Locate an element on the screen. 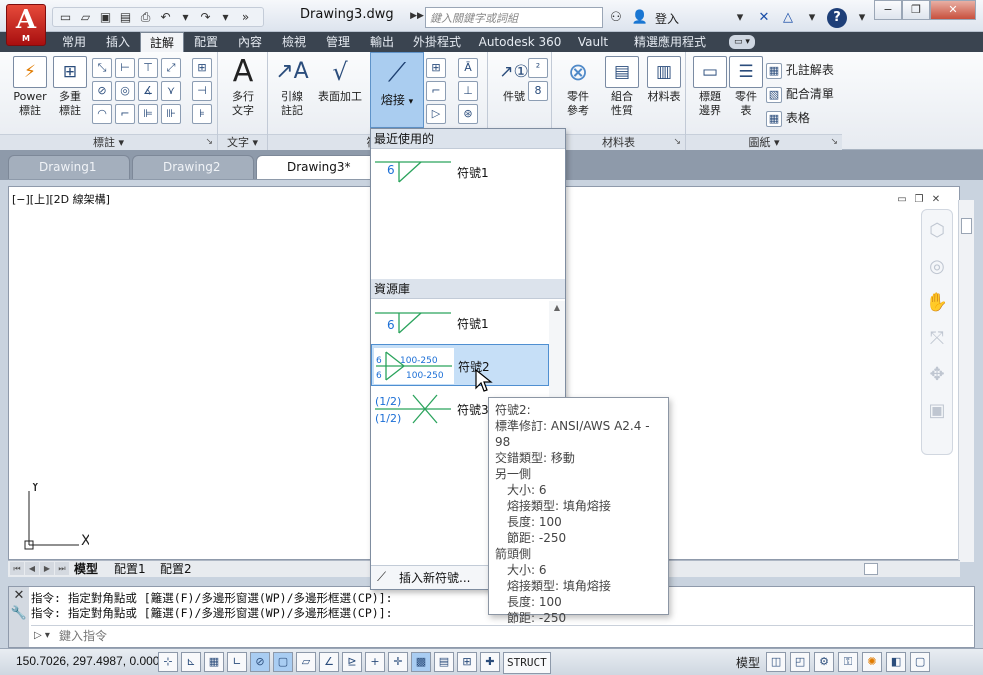  tab-output: 輸出 is located at coordinates (382, 42).